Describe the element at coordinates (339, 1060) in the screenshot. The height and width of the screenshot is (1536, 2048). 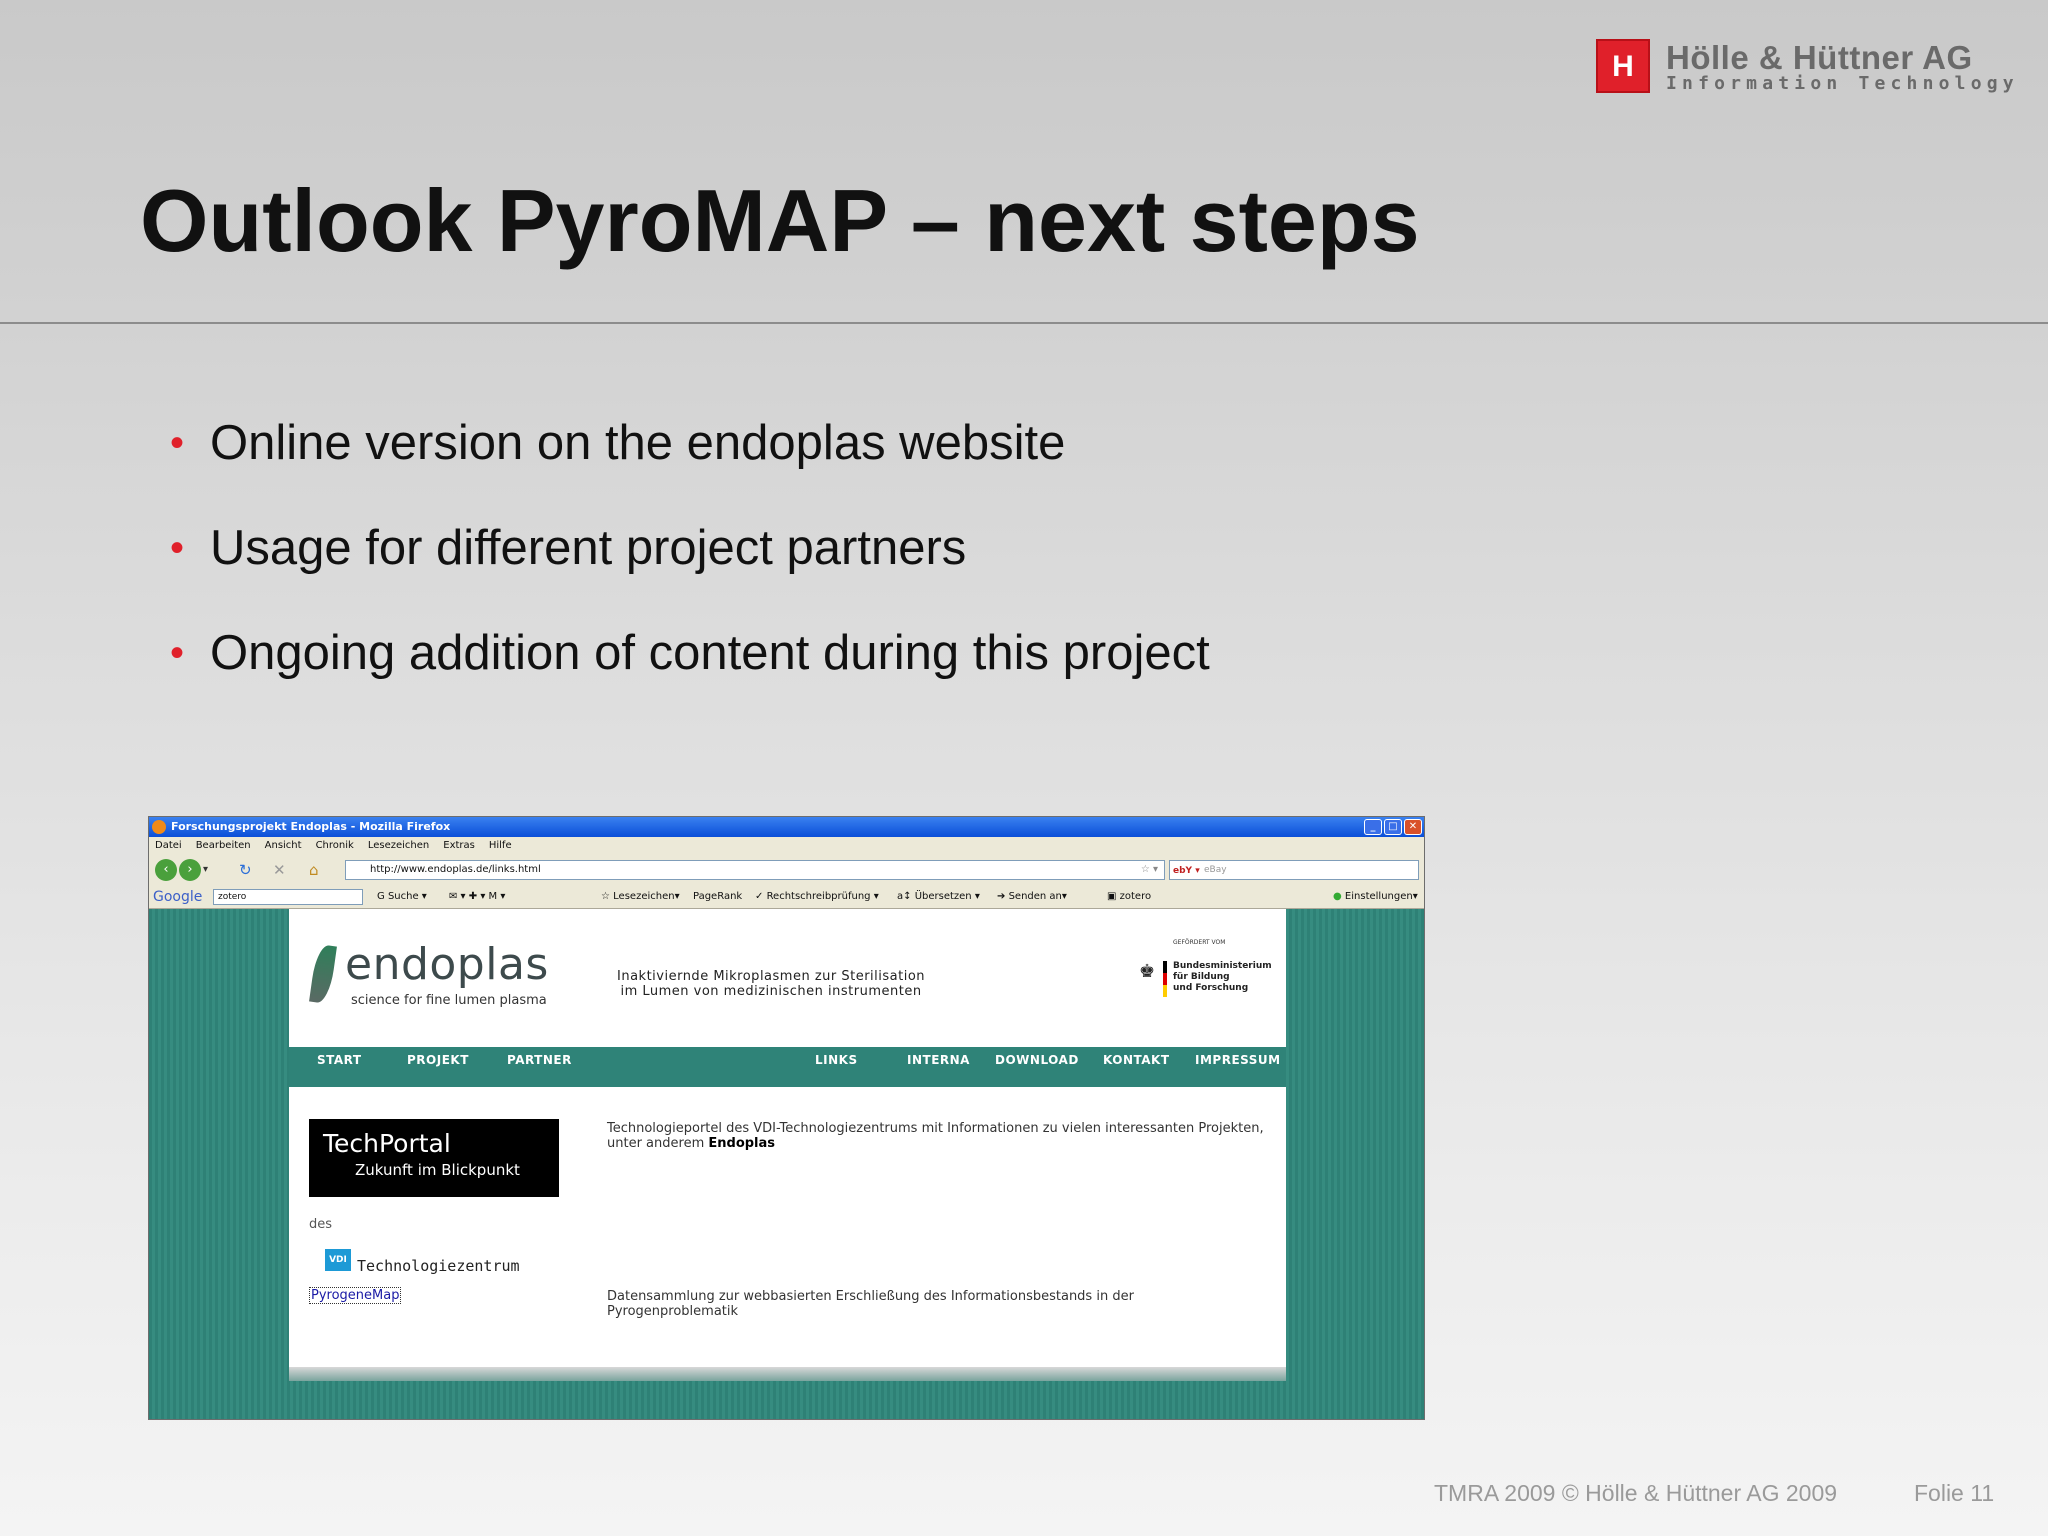
I see `nav-start: START` at that location.